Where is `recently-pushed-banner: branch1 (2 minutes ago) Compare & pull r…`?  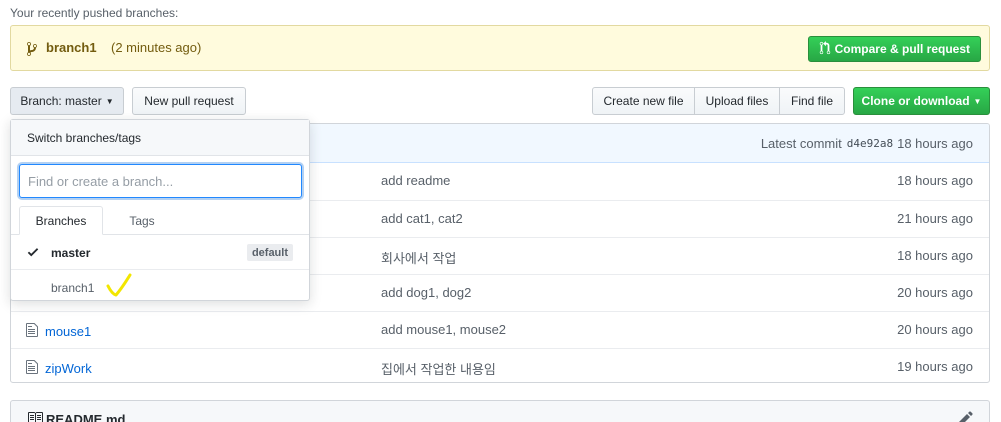 recently-pushed-banner: branch1 (2 minutes ago) Compare & pull r… is located at coordinates (500, 48).